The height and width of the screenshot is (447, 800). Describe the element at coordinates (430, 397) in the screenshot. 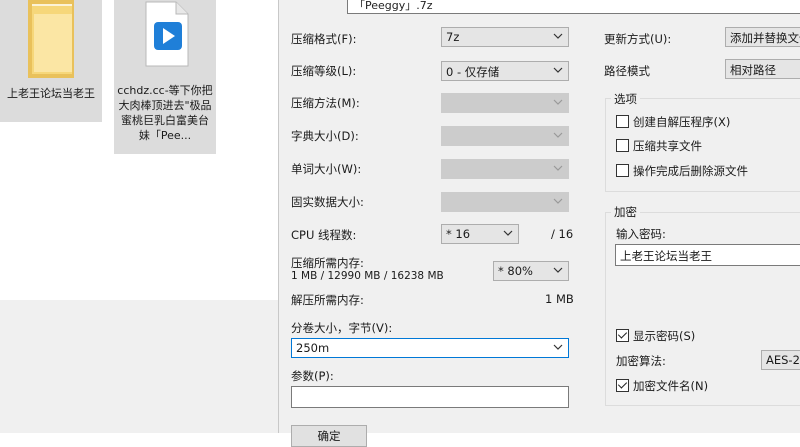

I see `params-input` at that location.